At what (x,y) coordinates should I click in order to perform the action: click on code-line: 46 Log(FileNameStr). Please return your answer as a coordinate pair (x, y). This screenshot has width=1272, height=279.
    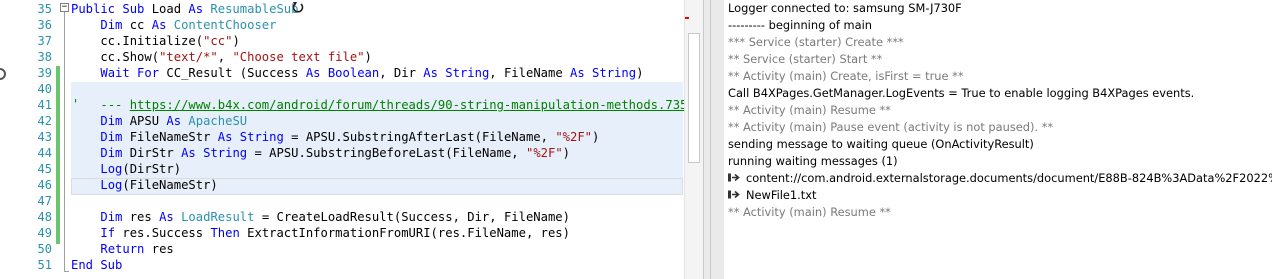
    Looking at the image, I should click on (343, 185).